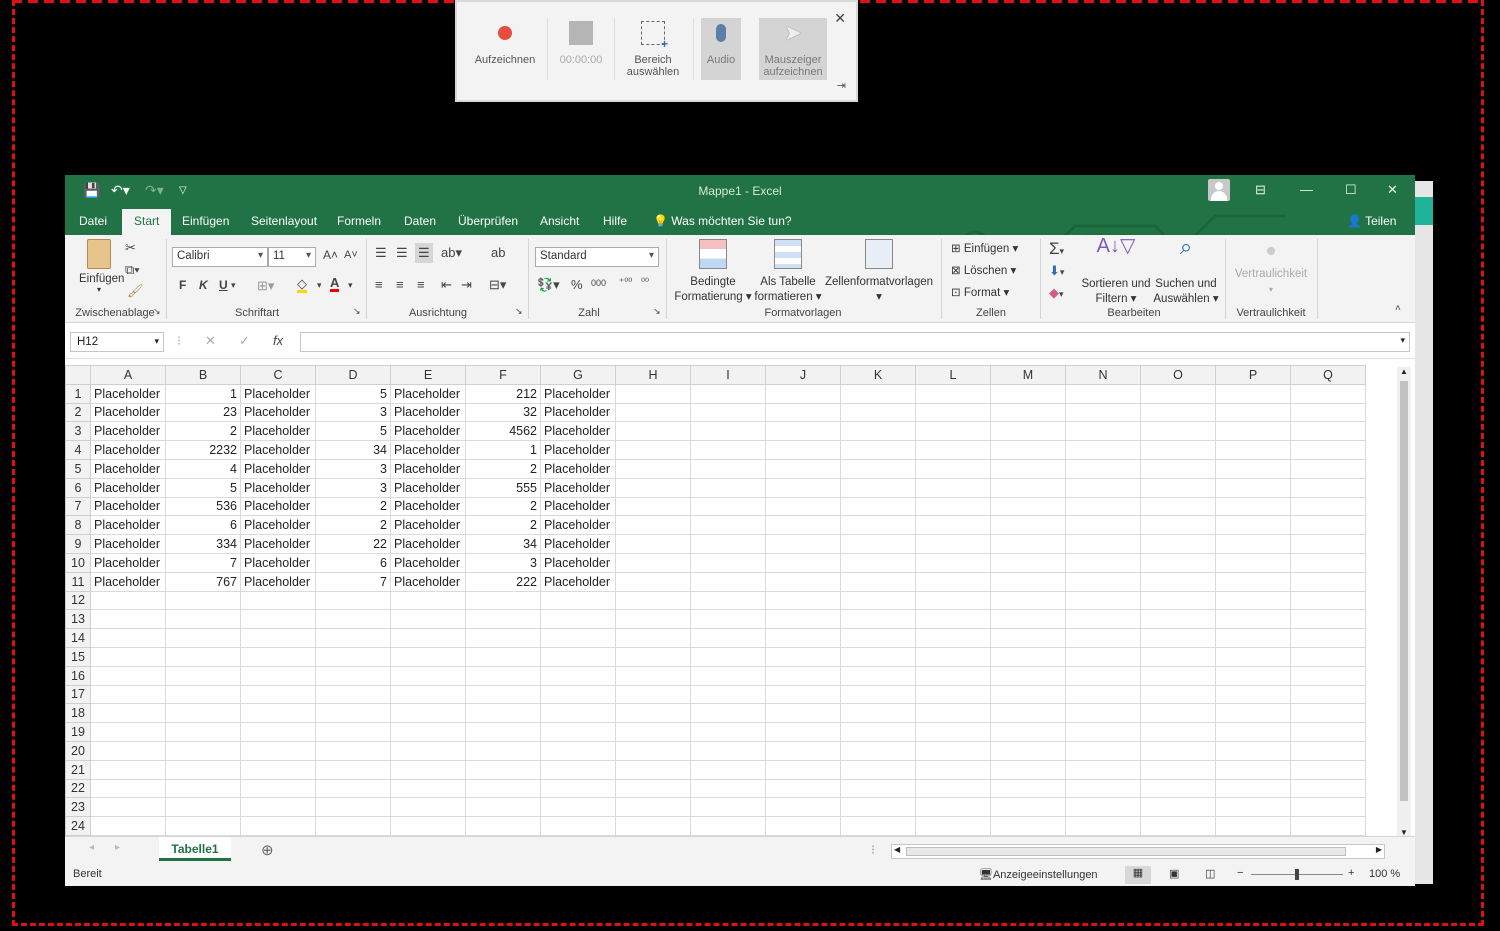  Describe the element at coordinates (953, 600) in the screenshot. I see `cell-l12` at that location.